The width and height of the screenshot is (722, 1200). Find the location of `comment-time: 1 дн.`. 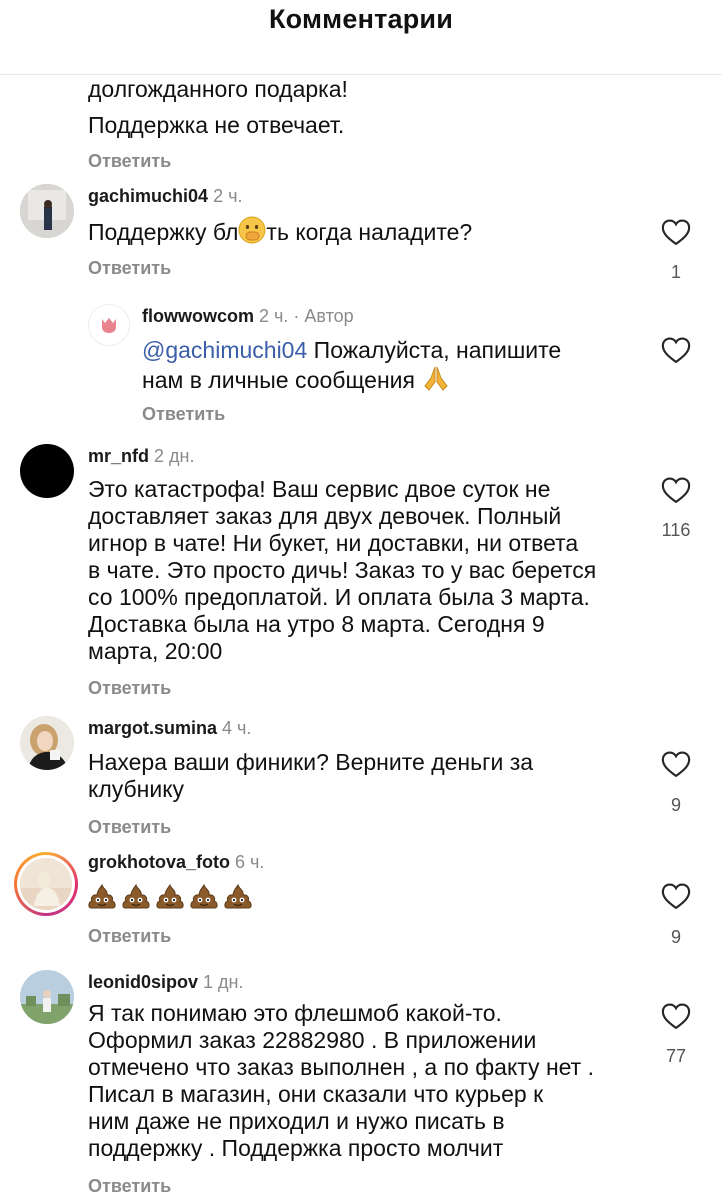

comment-time: 1 дн. is located at coordinates (223, 982).